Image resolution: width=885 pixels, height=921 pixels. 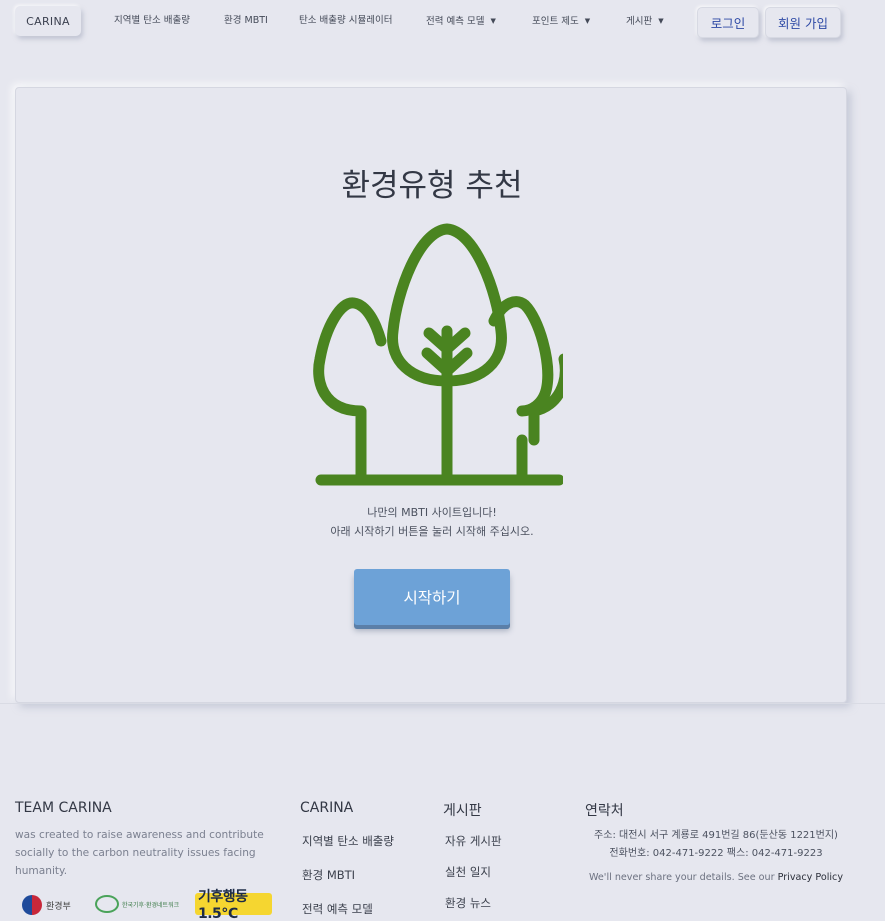 I want to click on nav-item-mbti: 환경 MBTI, so click(x=246, y=21).